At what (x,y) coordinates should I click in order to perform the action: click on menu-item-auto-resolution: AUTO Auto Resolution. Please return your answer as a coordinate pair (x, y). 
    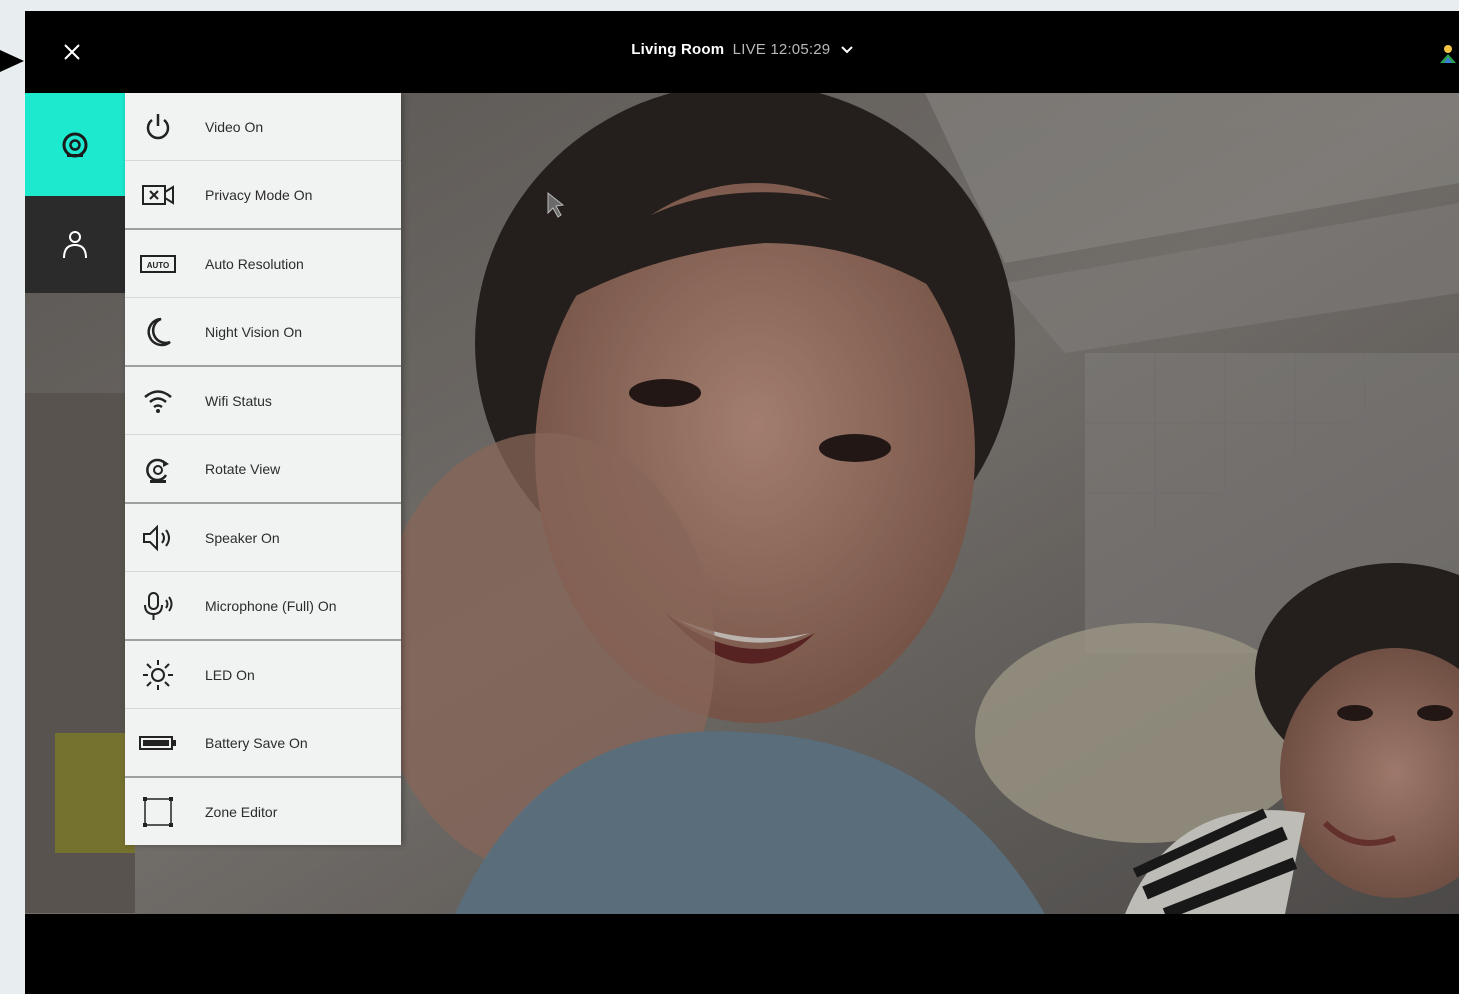
    Looking at the image, I should click on (263, 264).